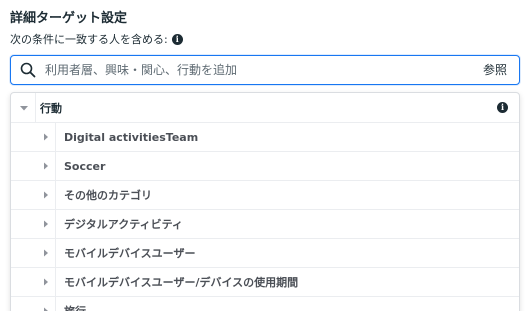  What do you see at coordinates (85, 166) in the screenshot?
I see `list-item-label: Soccer` at bounding box center [85, 166].